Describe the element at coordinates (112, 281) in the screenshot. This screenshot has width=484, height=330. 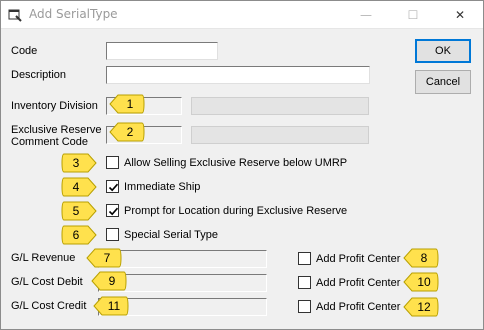
I see `callout-number: 9` at that location.